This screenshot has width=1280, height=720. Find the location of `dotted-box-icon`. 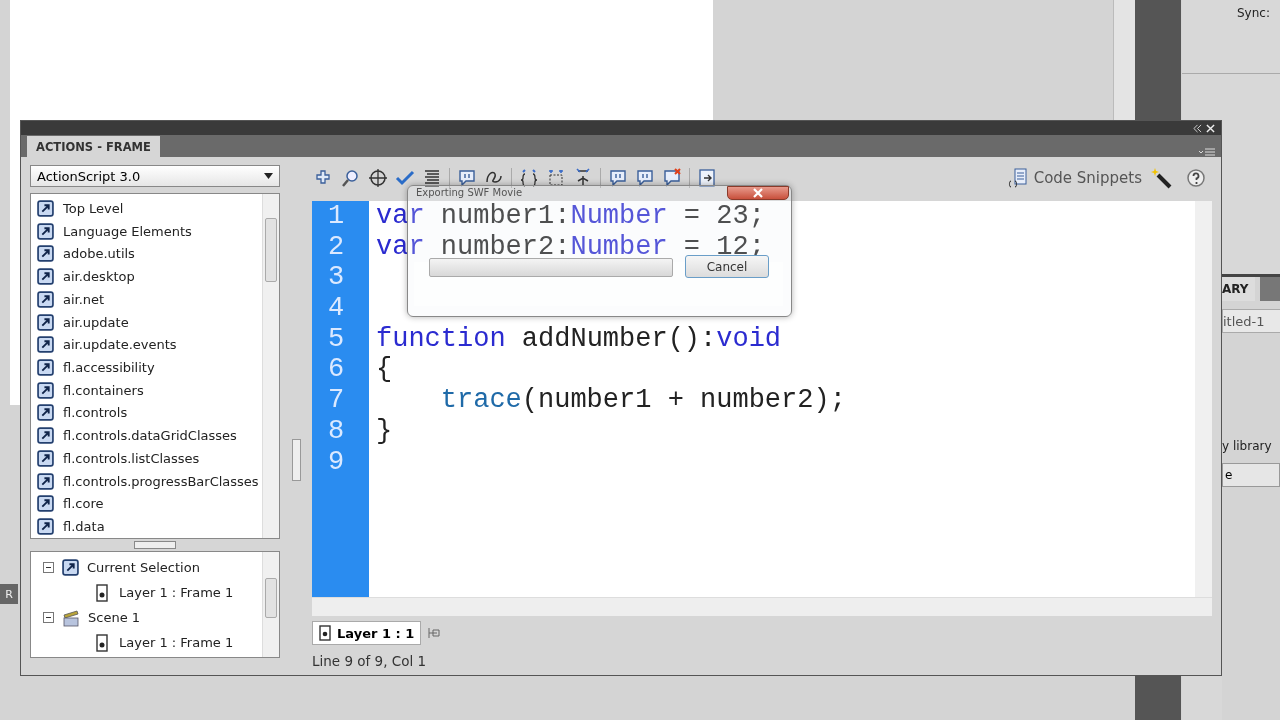

dotted-box-icon is located at coordinates (556, 178).